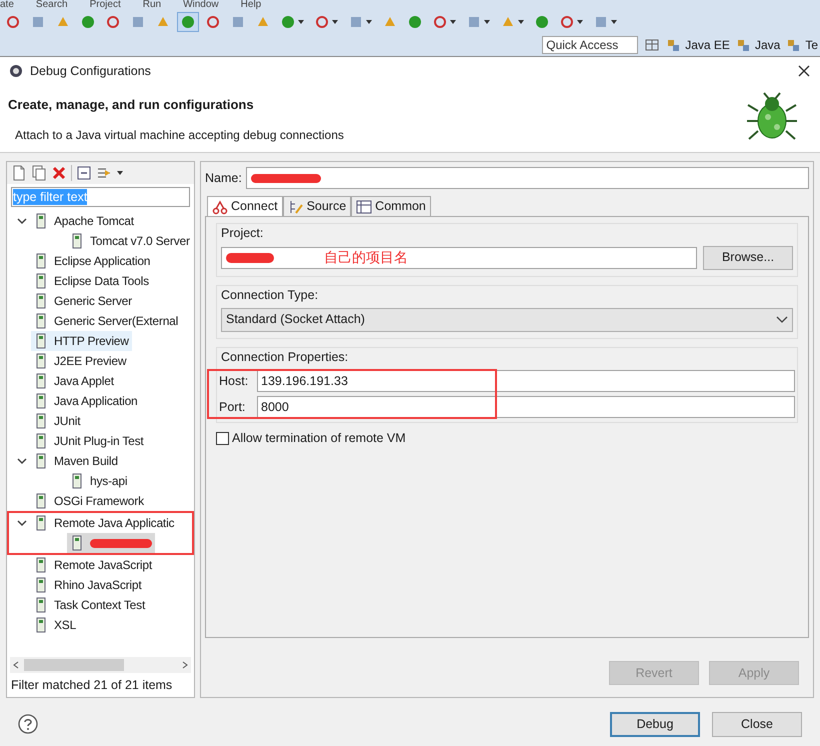 This screenshot has height=746, width=820. Describe the element at coordinates (802, 45) in the screenshot. I see `perspective-tab: Te` at that location.